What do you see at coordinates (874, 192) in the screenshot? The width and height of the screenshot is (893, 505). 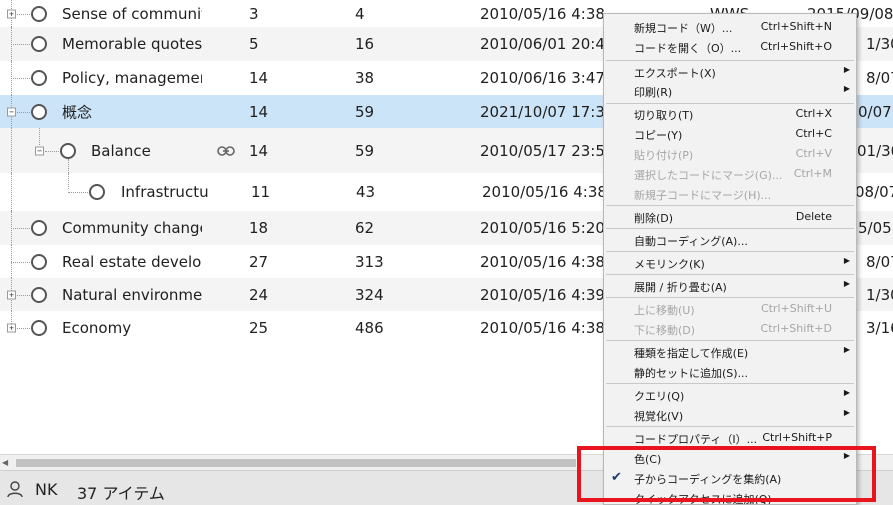 I see `modified-on: 08/07` at bounding box center [874, 192].